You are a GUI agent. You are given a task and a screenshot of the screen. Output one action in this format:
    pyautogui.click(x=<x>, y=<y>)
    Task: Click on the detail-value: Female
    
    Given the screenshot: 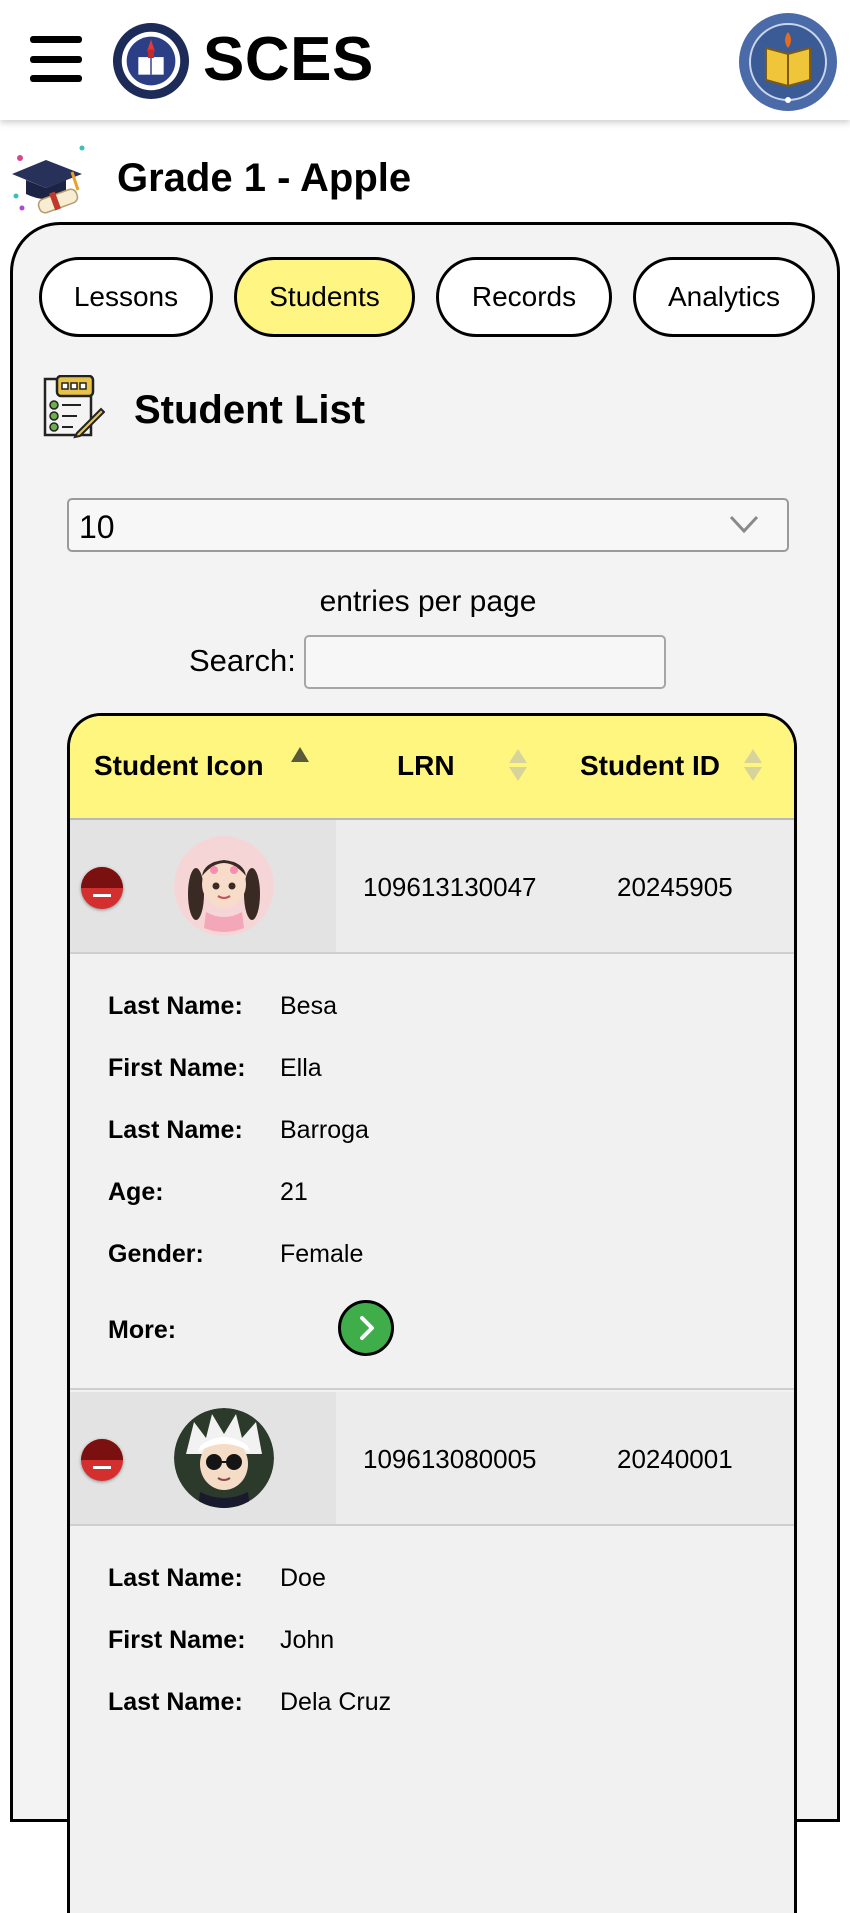 What is the action you would take?
    pyautogui.click(x=322, y=1254)
    